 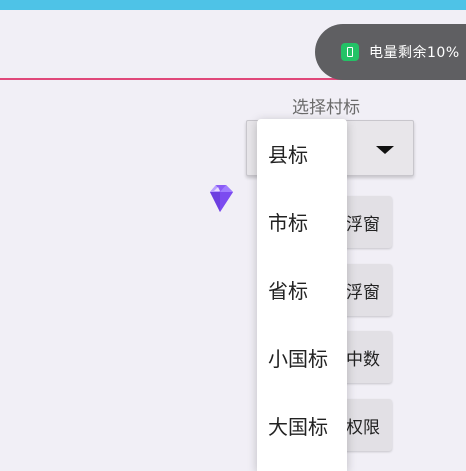 What do you see at coordinates (302, 153) in the screenshot?
I see `option-county: 县标` at bounding box center [302, 153].